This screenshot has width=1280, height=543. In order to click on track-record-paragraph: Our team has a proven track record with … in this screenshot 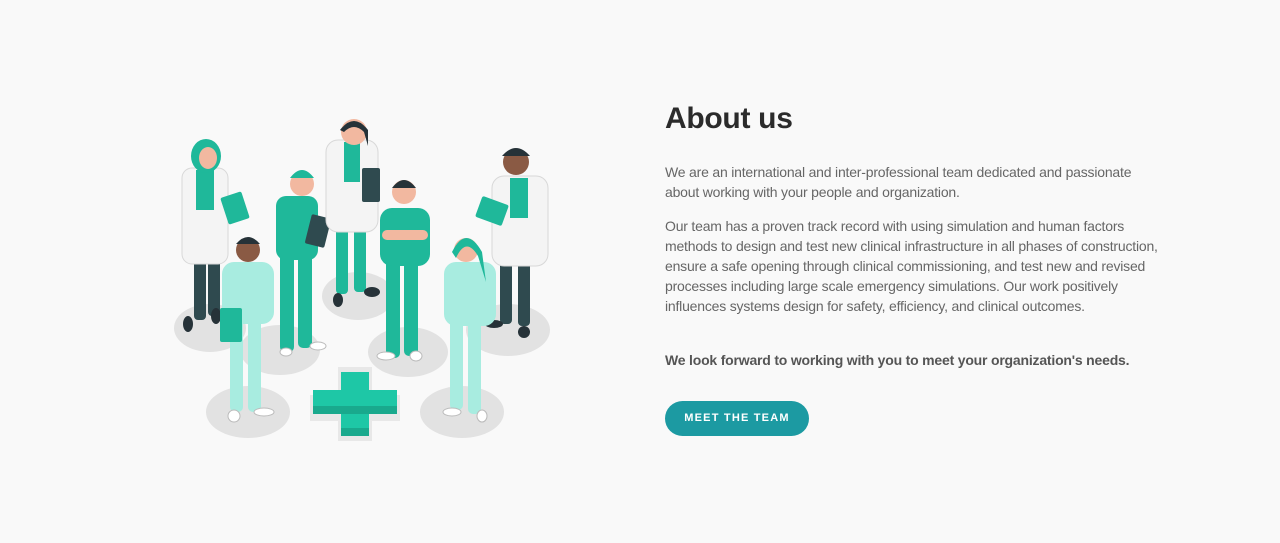, I will do `click(911, 266)`.